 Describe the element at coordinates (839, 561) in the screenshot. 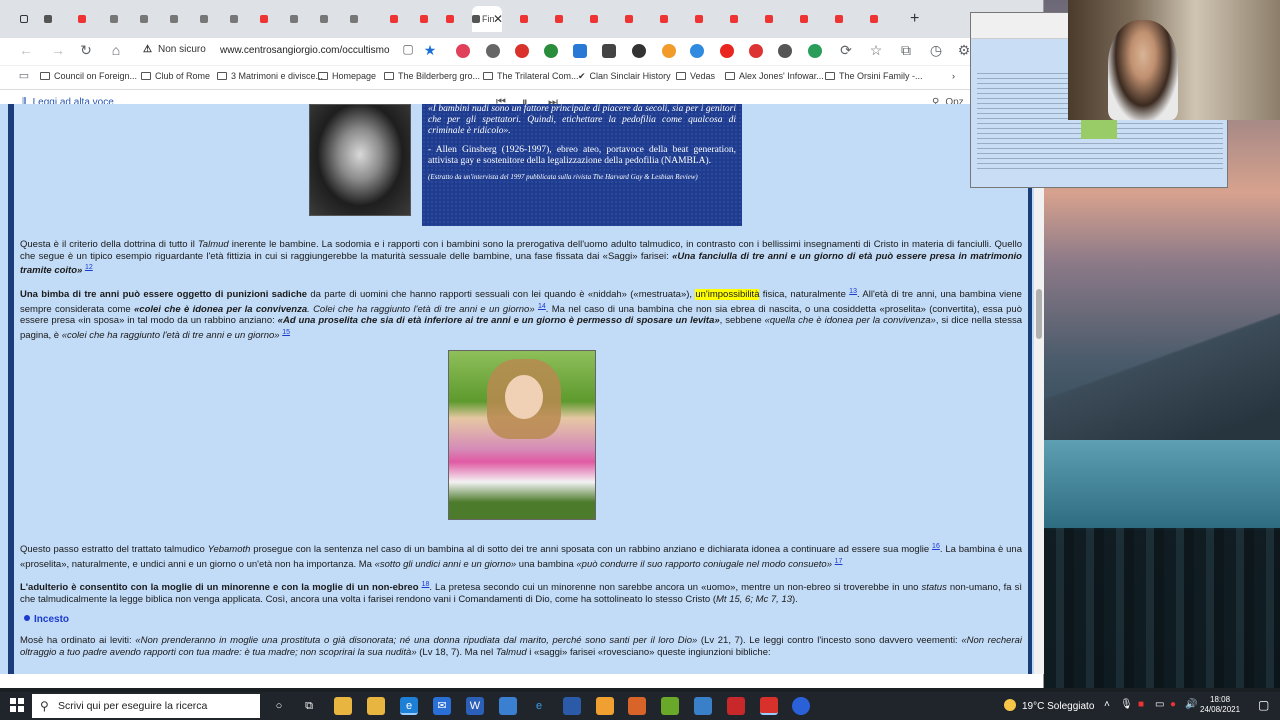

I see `footnote-link: 17` at that location.